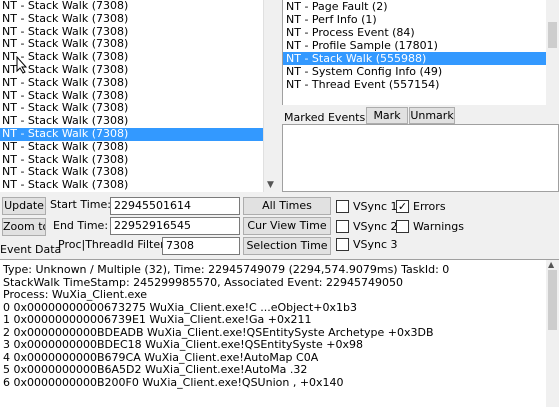 The height and width of the screenshot is (407, 559). What do you see at coordinates (80, 204) in the screenshot?
I see `start-time-label: Start Time:` at bounding box center [80, 204].